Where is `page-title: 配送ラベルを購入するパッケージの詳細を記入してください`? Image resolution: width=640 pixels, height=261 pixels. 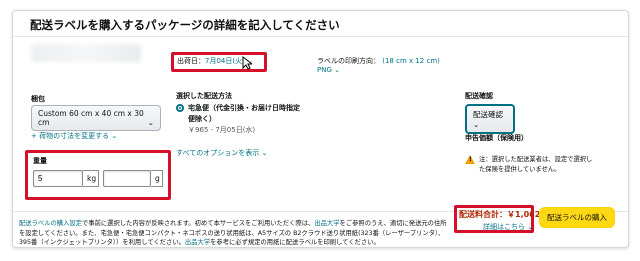
page-title: 配送ラベルを購入するパッケージの詳細を記入してください is located at coordinates (185, 25).